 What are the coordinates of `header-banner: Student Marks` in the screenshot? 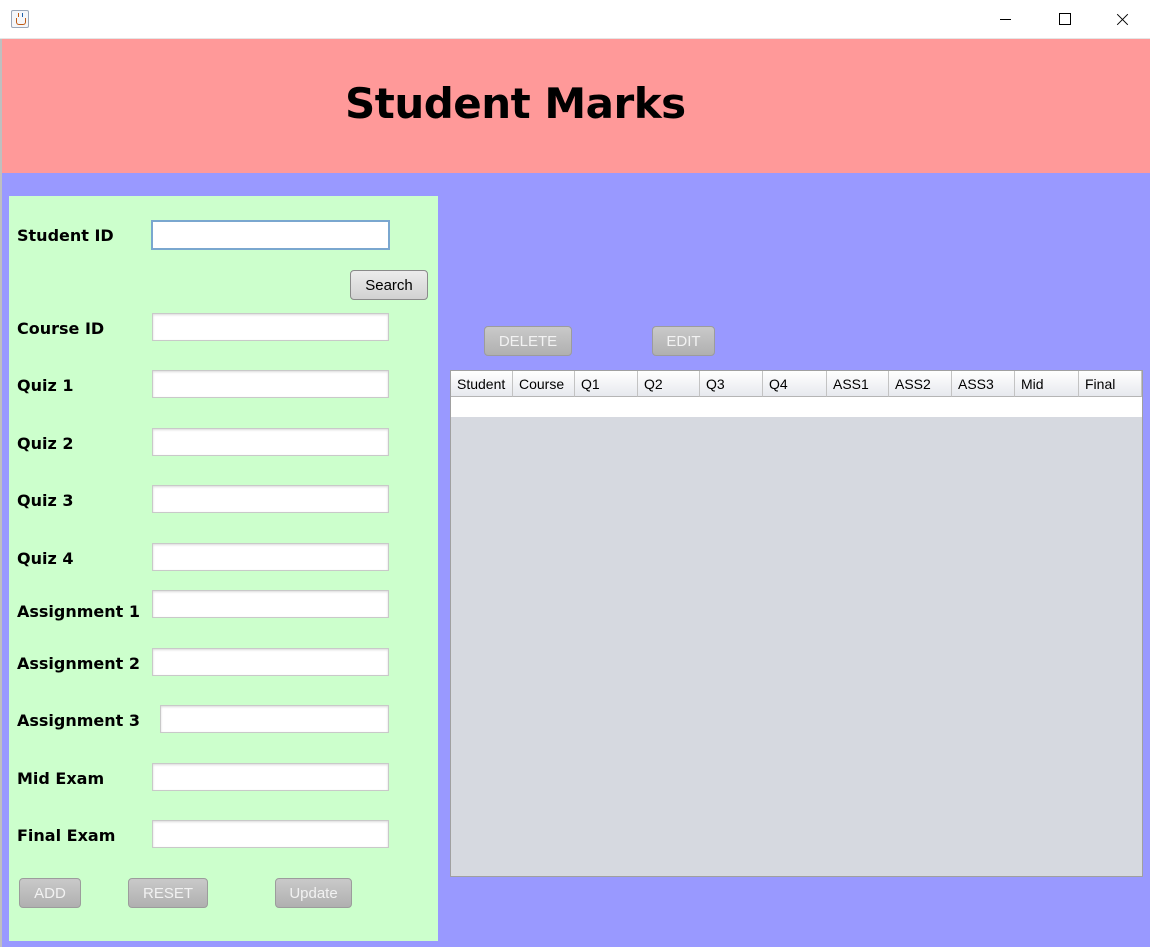 It's located at (576, 106).